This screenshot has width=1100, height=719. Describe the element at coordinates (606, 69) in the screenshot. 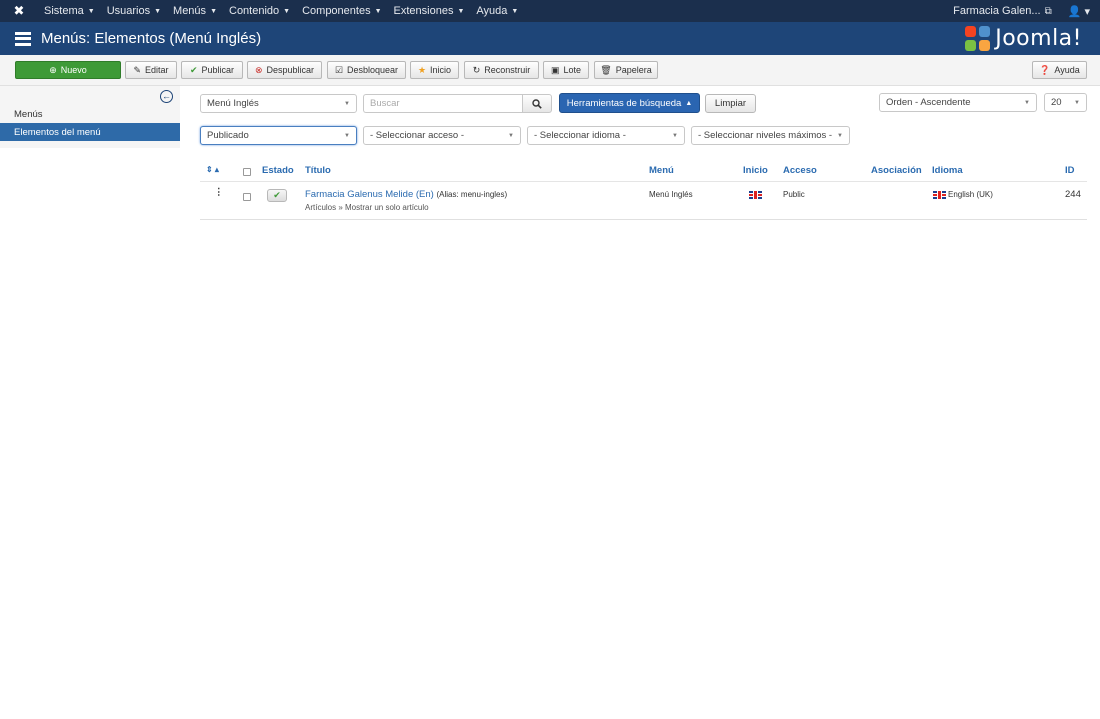

I see `trash-icon: 🗑` at that location.